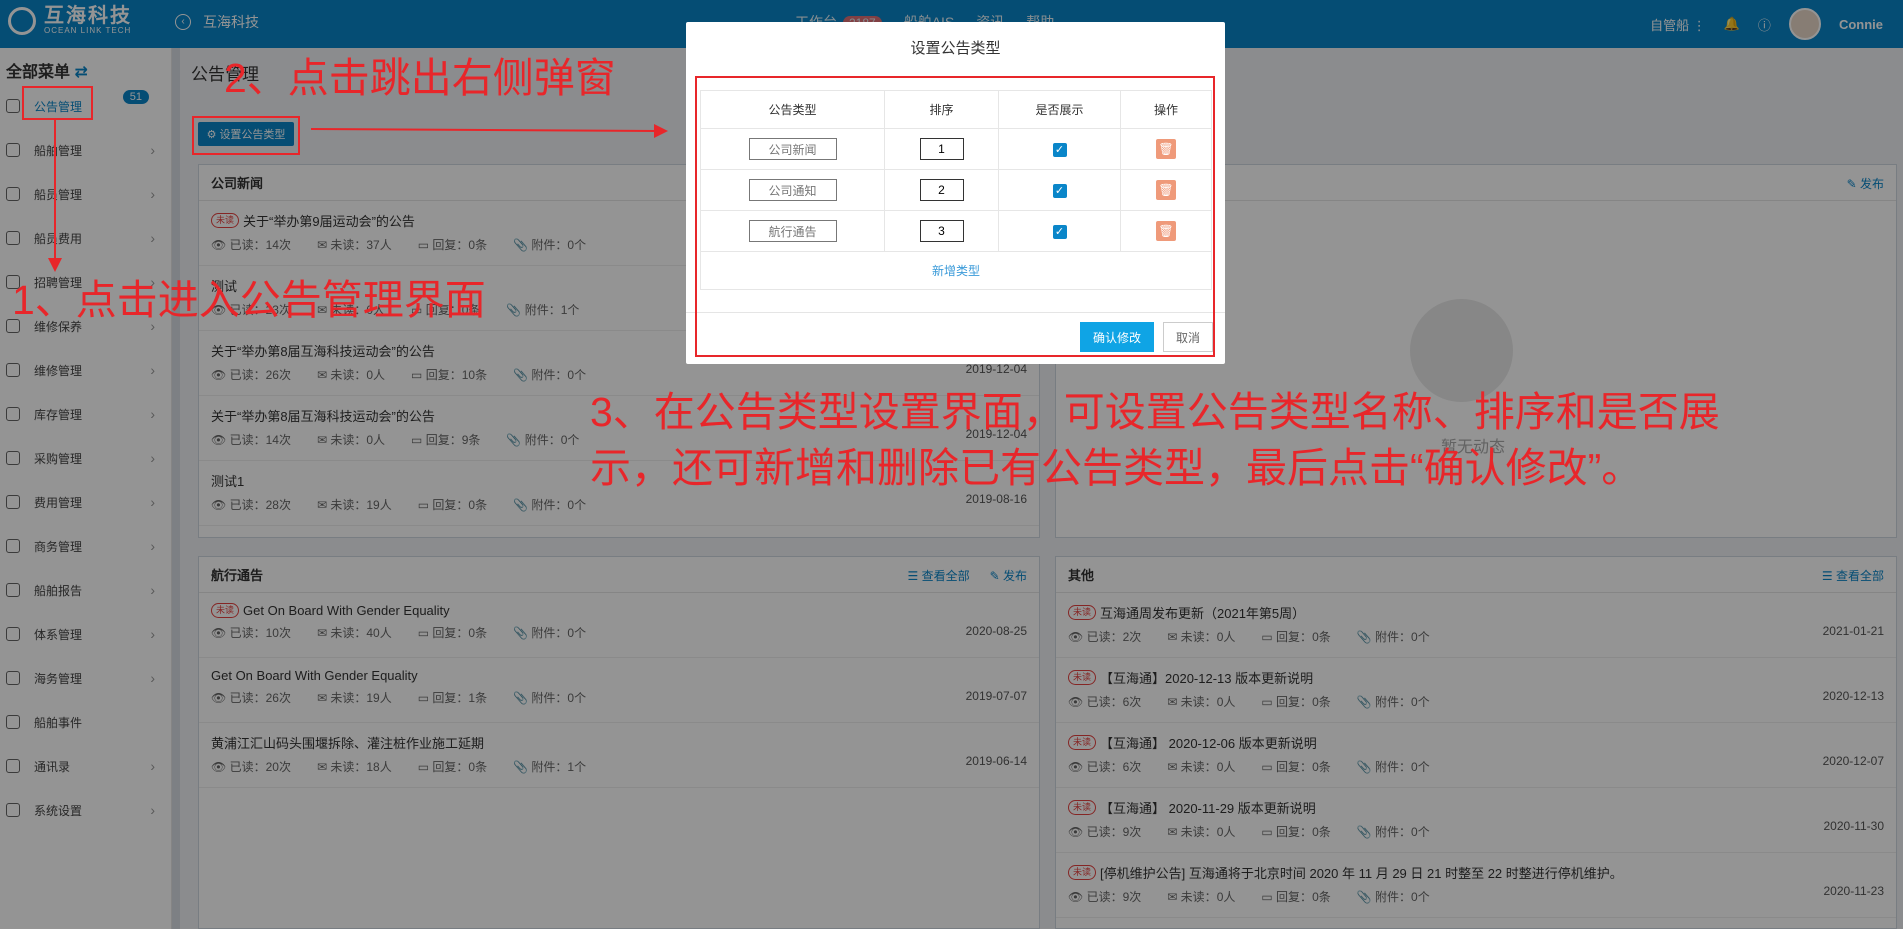 The height and width of the screenshot is (929, 1903). What do you see at coordinates (420, 78) in the screenshot?
I see `annotation-step2: 2、点击跳出右侧弹窗` at bounding box center [420, 78].